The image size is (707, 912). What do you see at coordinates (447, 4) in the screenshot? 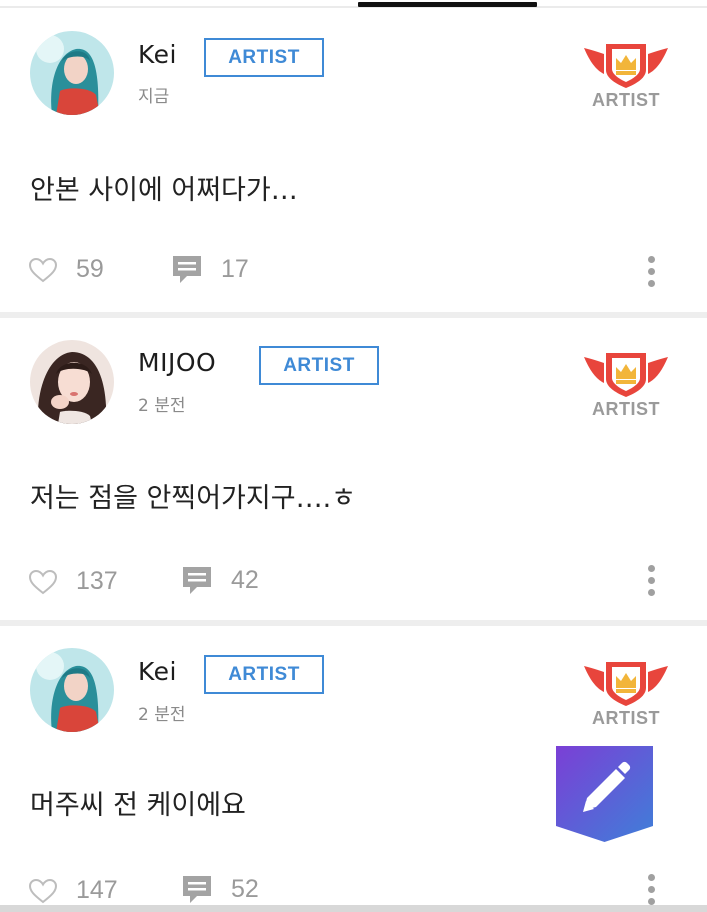
I see `active-tab-indicator` at bounding box center [447, 4].